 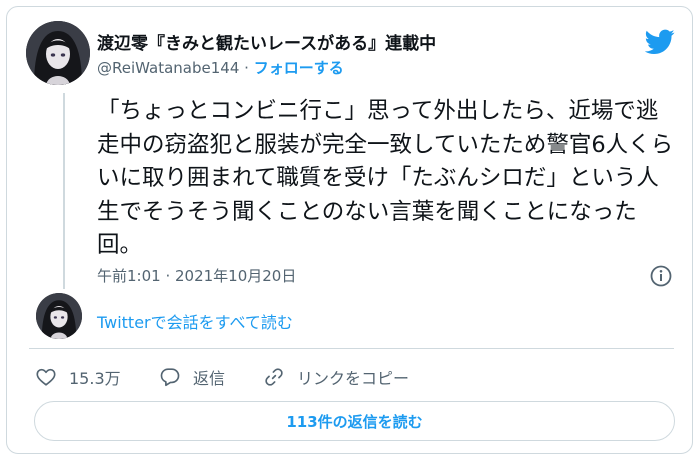 I want to click on read-replies-label: 113件の返信を読む, so click(x=354, y=421).